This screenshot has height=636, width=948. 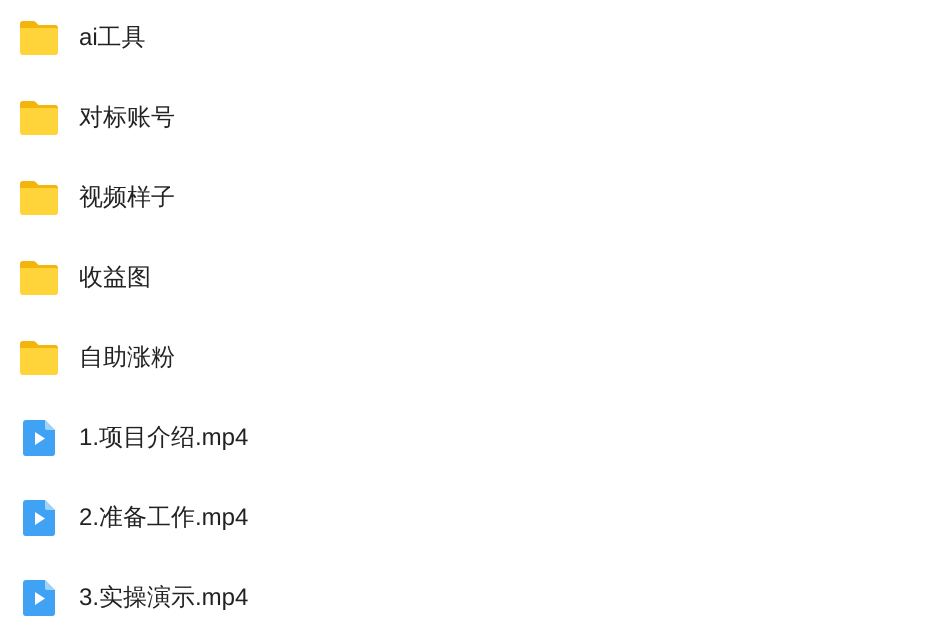 I want to click on file-name: 1.项目介绍.mp4, so click(x=163, y=438).